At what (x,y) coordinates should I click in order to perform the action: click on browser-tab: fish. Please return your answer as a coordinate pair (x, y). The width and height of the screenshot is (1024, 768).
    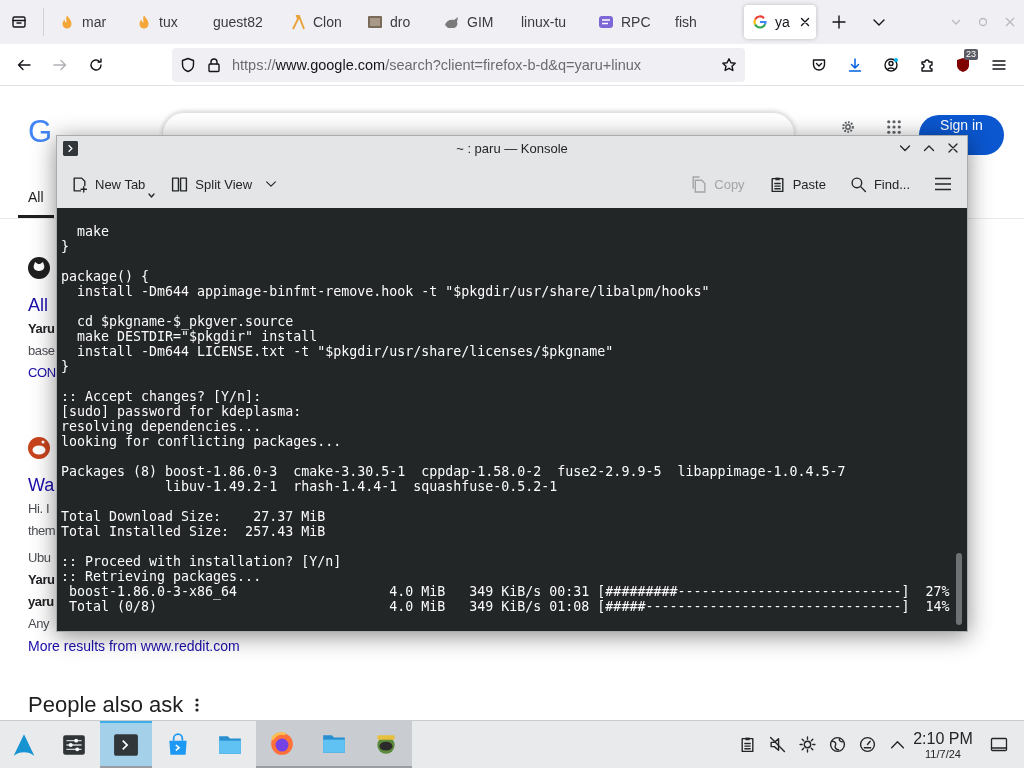
    Looking at the image, I should click on (705, 22).